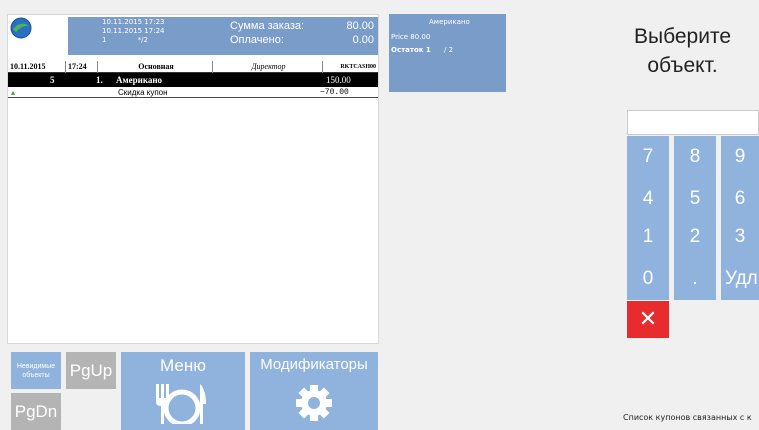 Image resolution: width=759 pixels, height=430 pixels. Describe the element at coordinates (139, 80) in the screenshot. I see `item-name: Американо` at that location.